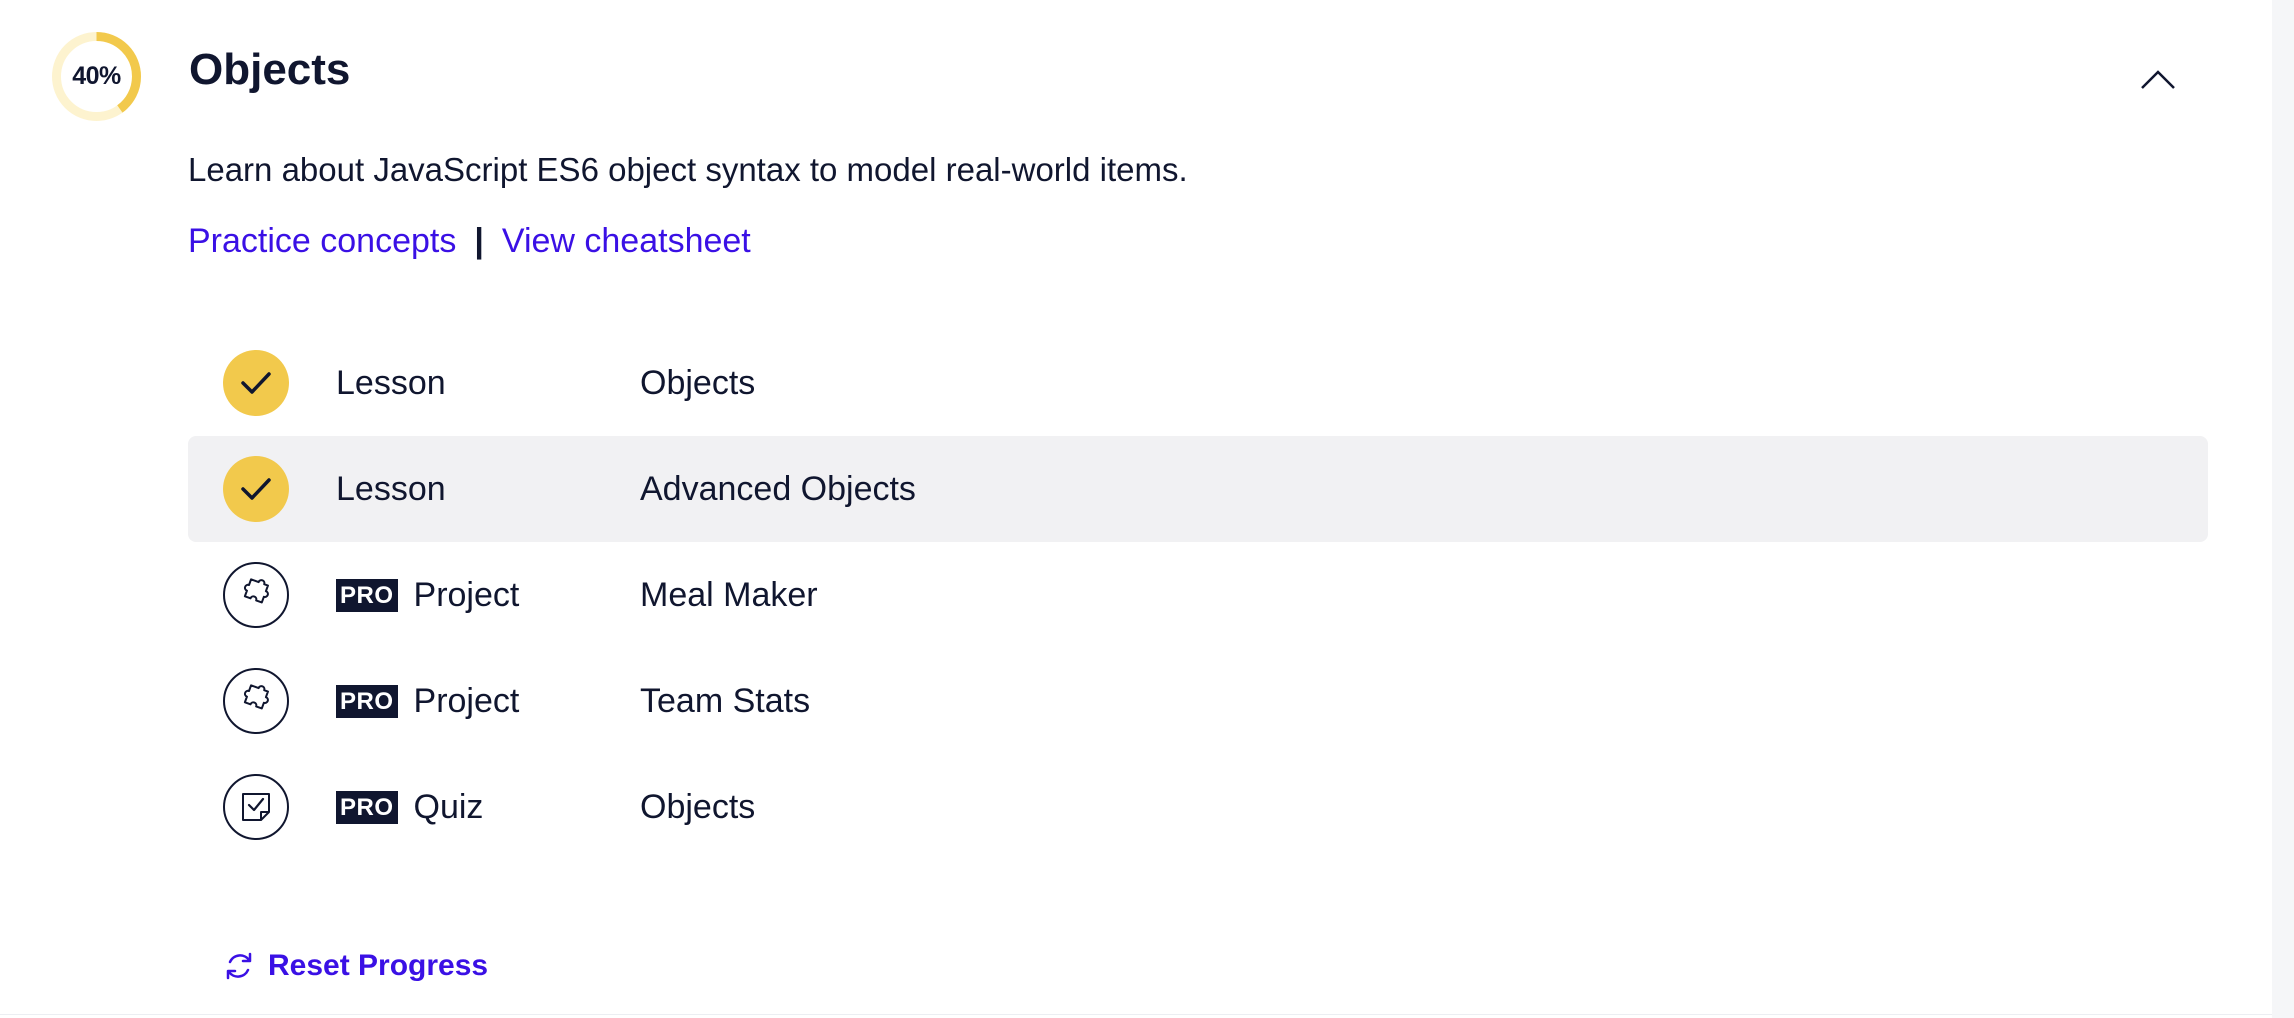 The image size is (2294, 1018). What do you see at coordinates (1136, 1014) in the screenshot?
I see `divider` at bounding box center [1136, 1014].